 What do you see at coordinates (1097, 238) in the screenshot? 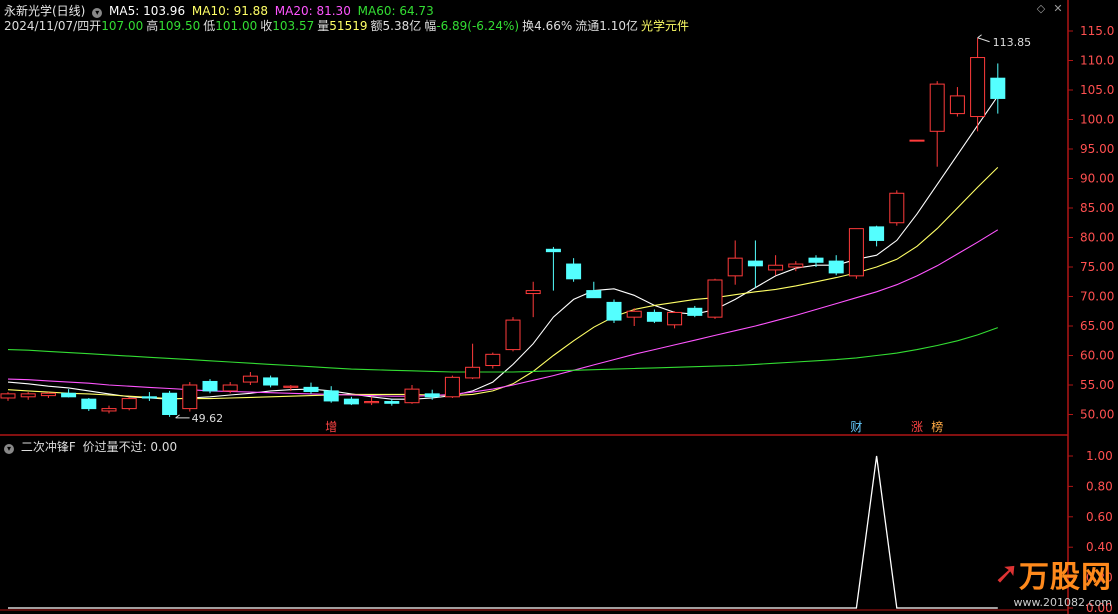
I see `price-tick-label: 80.00` at bounding box center [1097, 238].